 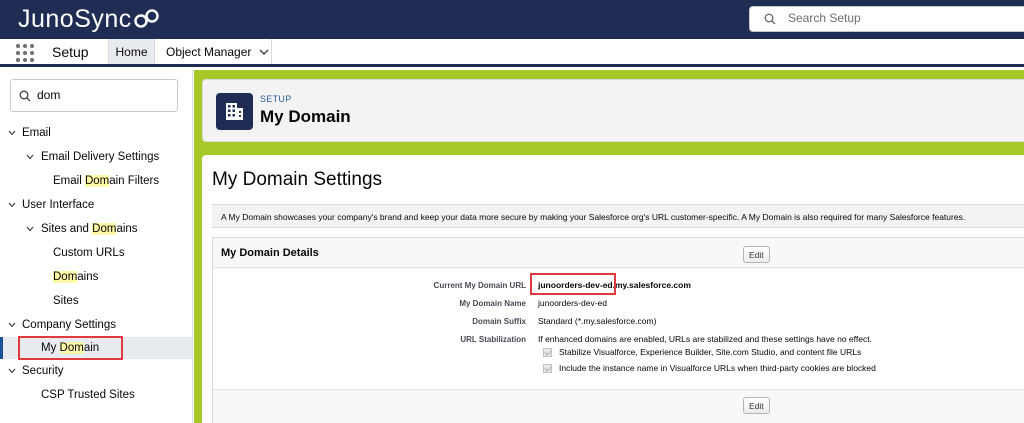 I want to click on tree-item-label: Sites, so click(x=66, y=301).